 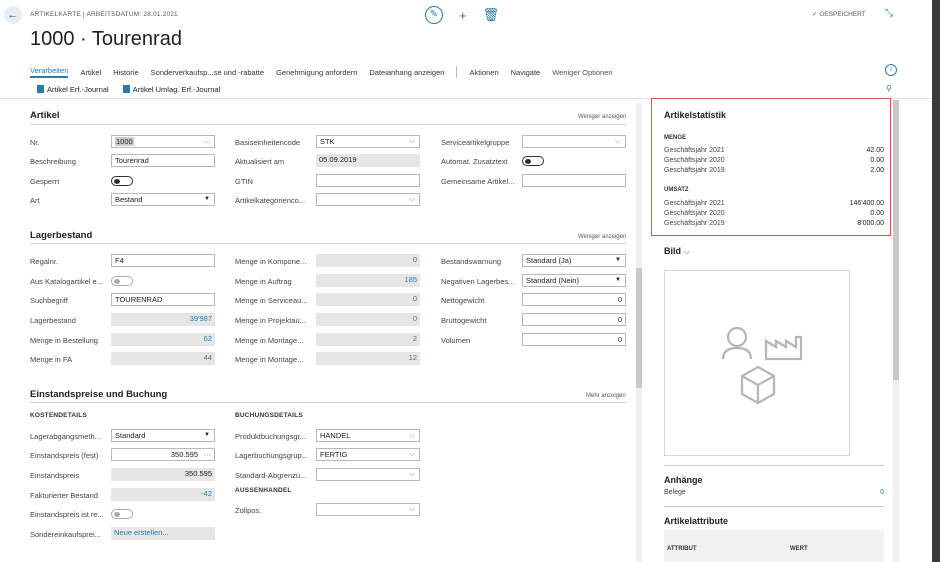 What do you see at coordinates (125, 72) in the screenshot?
I see `action-historie: Historie` at bounding box center [125, 72].